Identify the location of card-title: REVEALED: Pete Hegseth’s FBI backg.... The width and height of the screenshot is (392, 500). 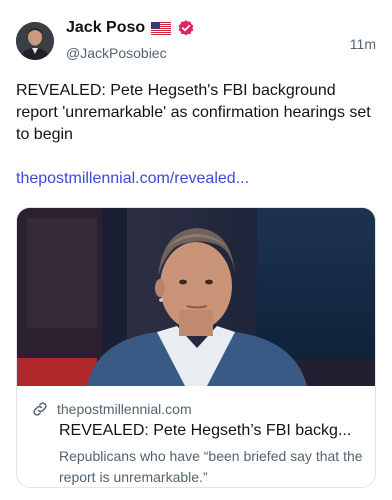
(211, 431).